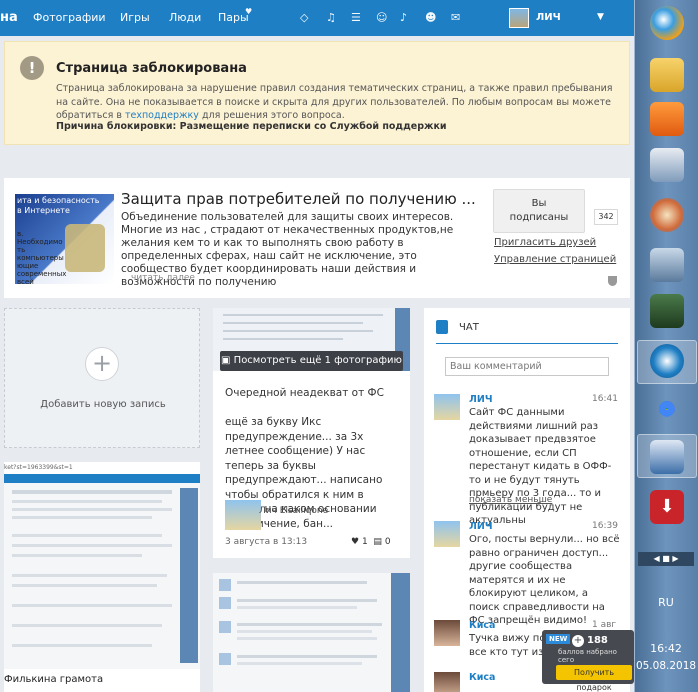 The width and height of the screenshot is (698, 692). I want to click on heart-icon: ♥, so click(249, 11).